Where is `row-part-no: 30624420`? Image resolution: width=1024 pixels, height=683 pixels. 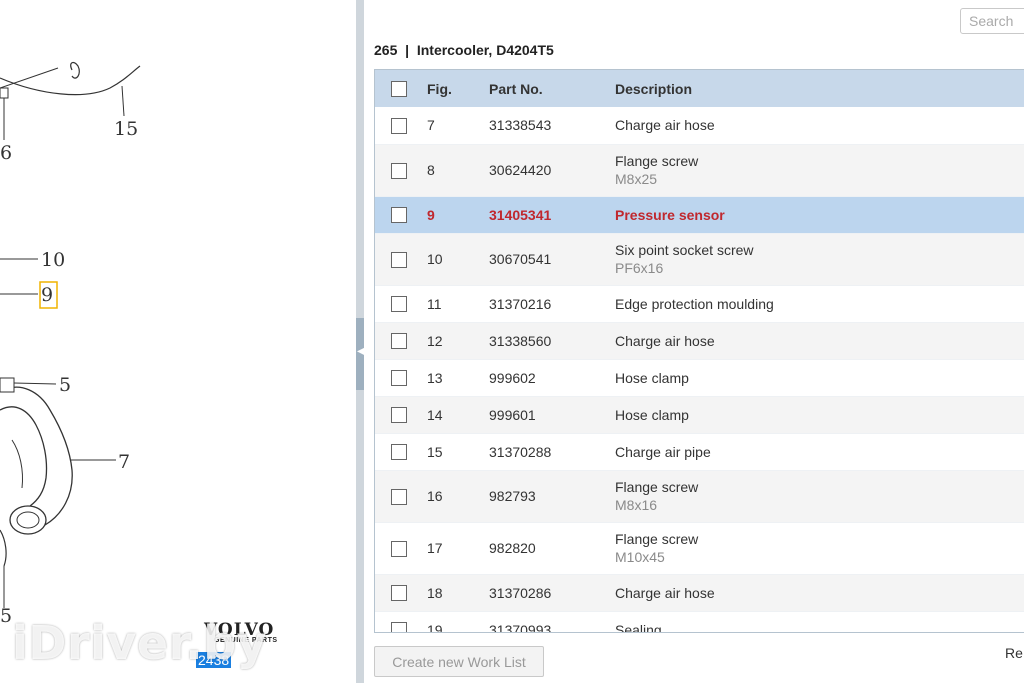 row-part-no: 30624420 is located at coordinates (520, 170).